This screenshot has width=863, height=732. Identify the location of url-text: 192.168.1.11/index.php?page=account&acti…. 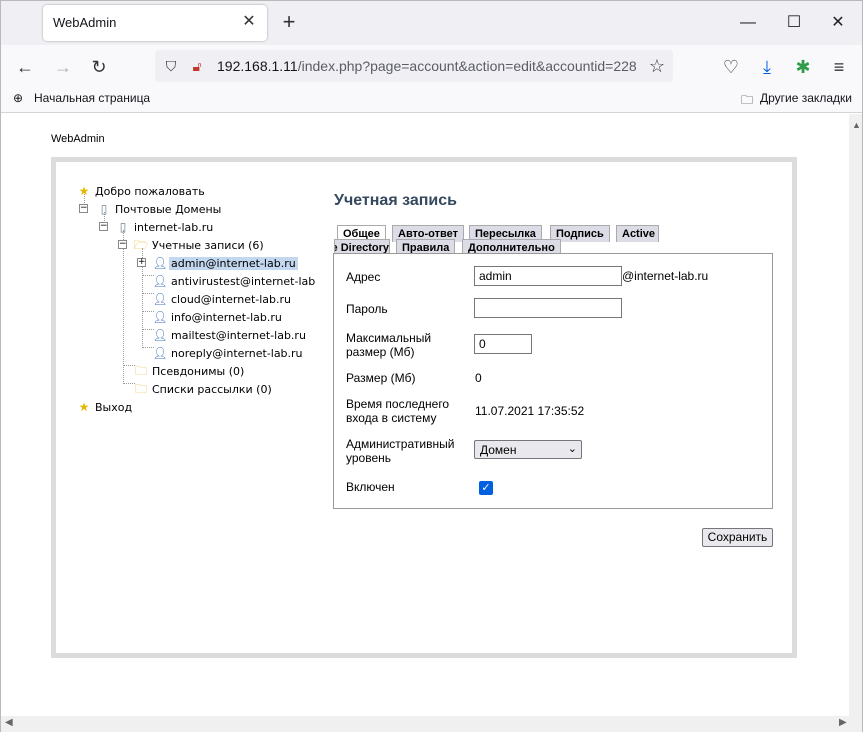
(427, 66).